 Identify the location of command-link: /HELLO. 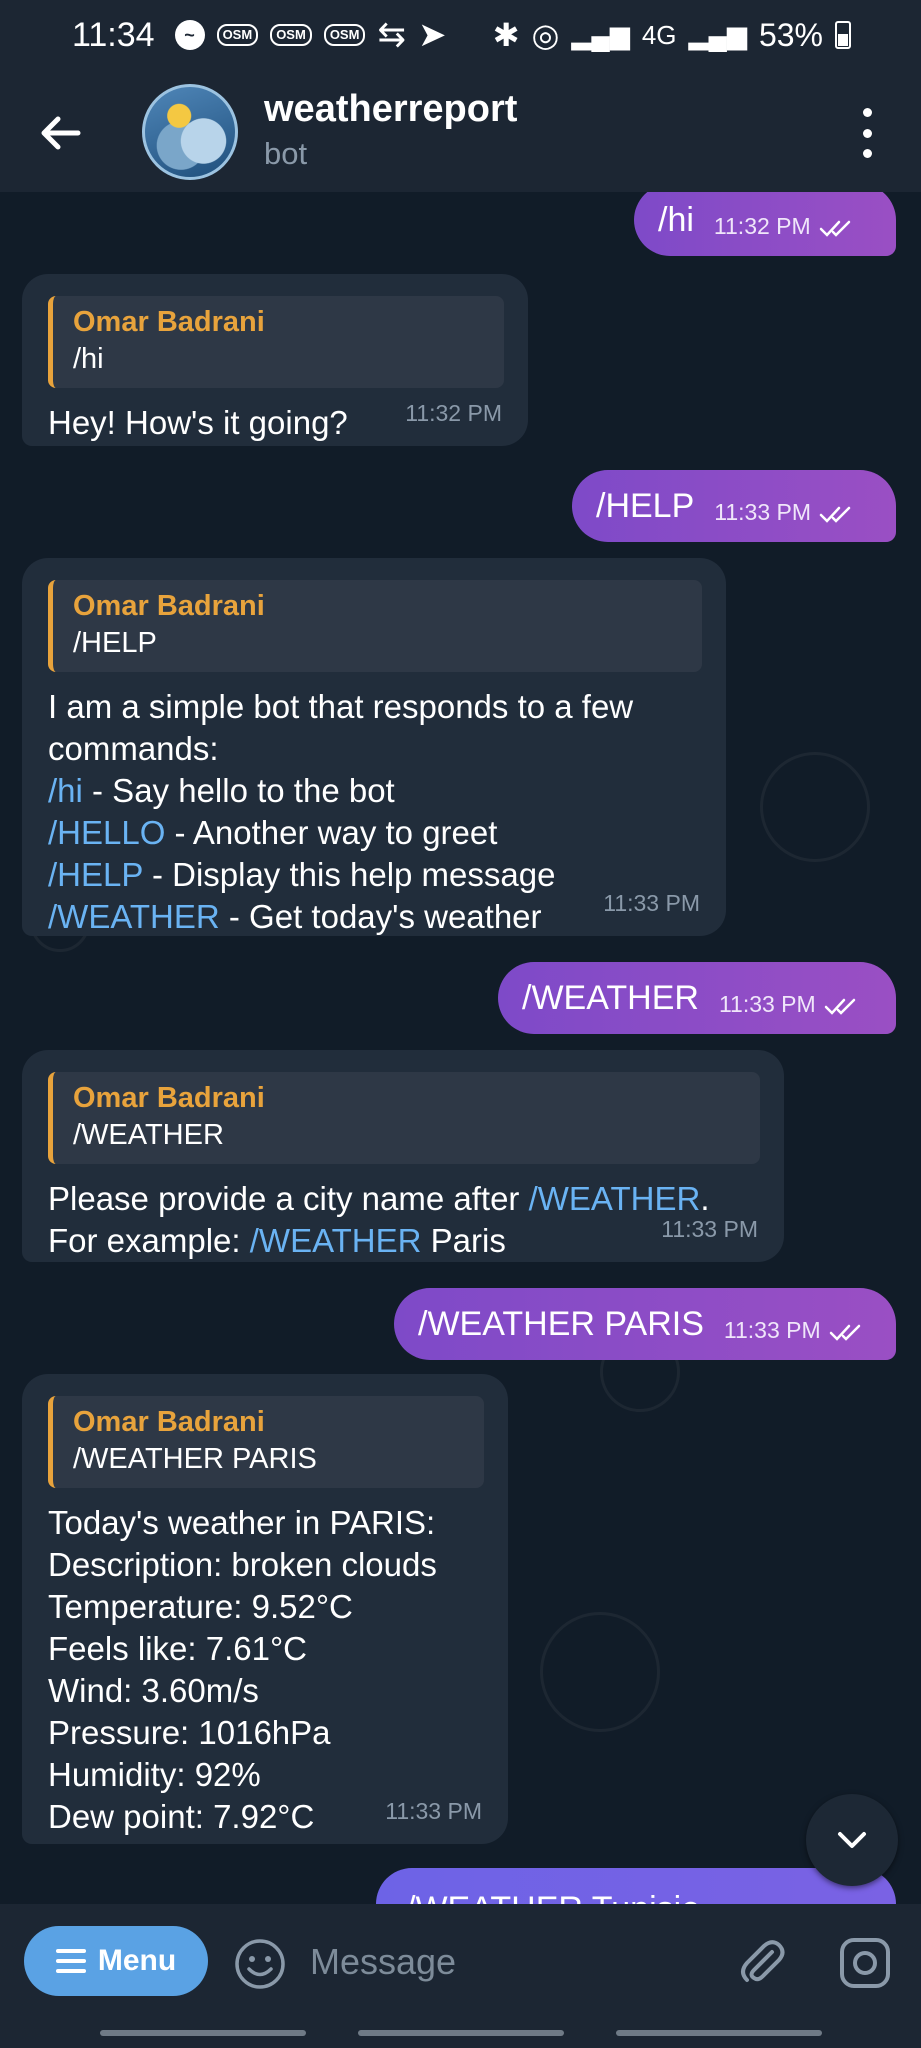
(106, 832).